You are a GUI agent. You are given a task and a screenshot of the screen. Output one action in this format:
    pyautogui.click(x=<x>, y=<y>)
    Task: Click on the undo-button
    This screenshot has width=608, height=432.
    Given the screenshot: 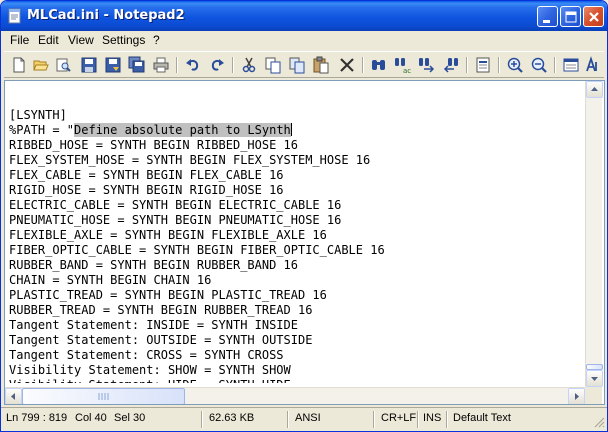 What is the action you would take?
    pyautogui.click(x=193, y=65)
    